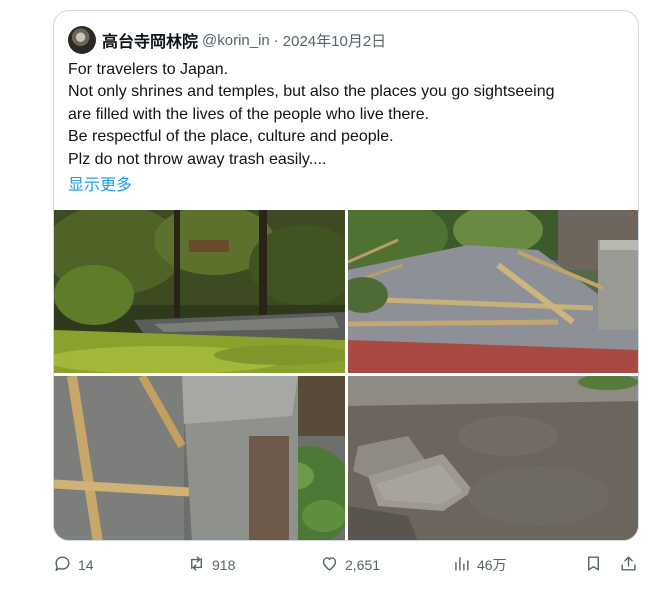 This screenshot has height=592, width=665. I want to click on like-button: 2,651, so click(350, 565).